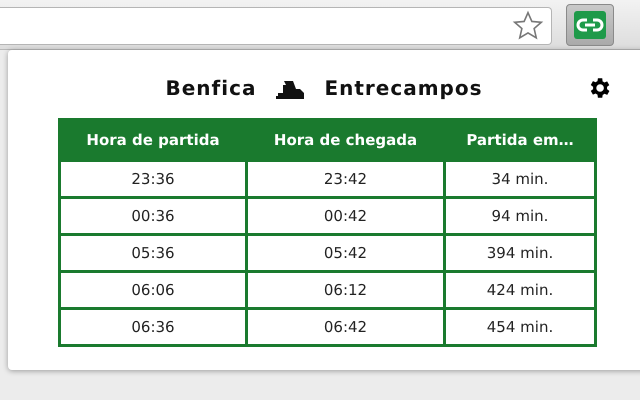 The image size is (640, 400). I want to click on origin-station: Benfica, so click(210, 88).